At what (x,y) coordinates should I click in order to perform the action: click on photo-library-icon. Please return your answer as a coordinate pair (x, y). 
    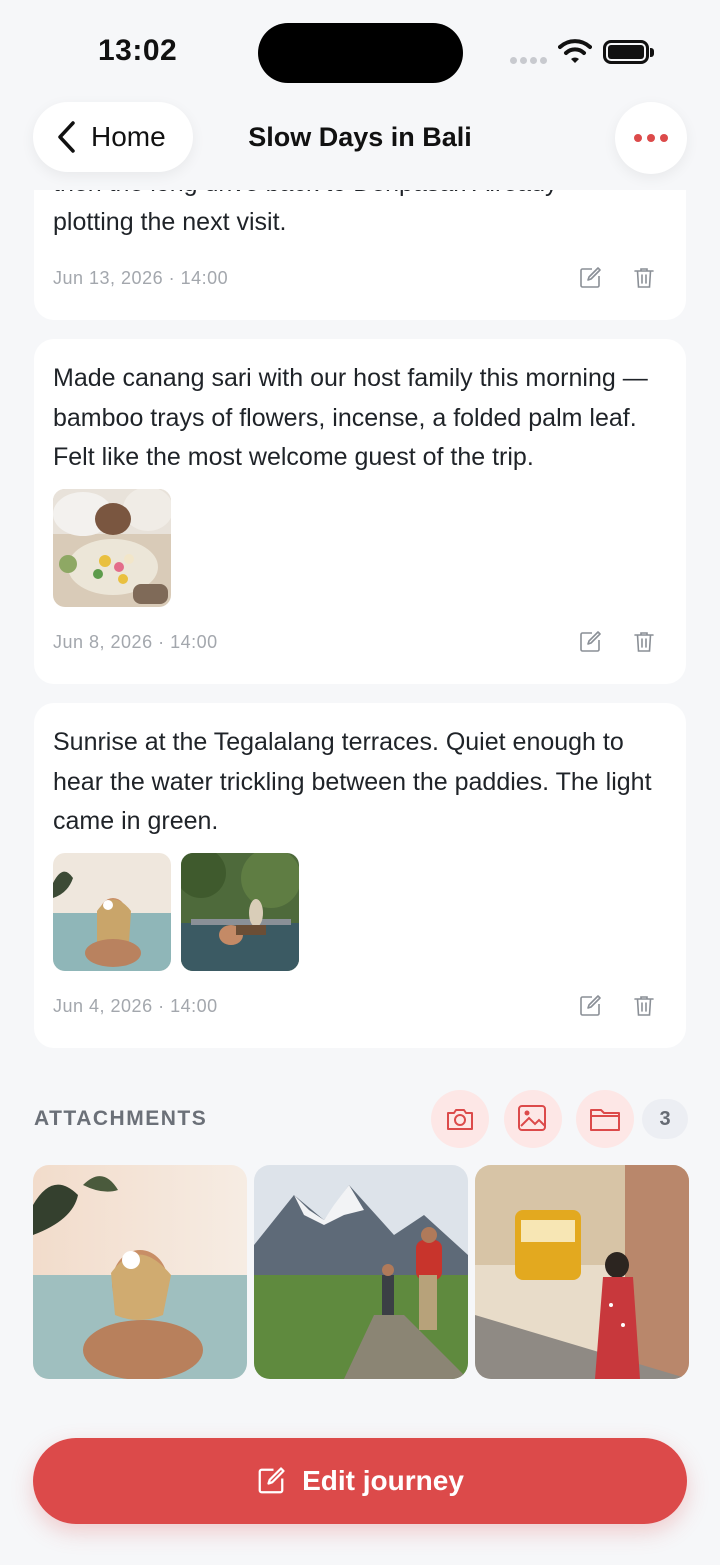
    Looking at the image, I should click on (532, 1118).